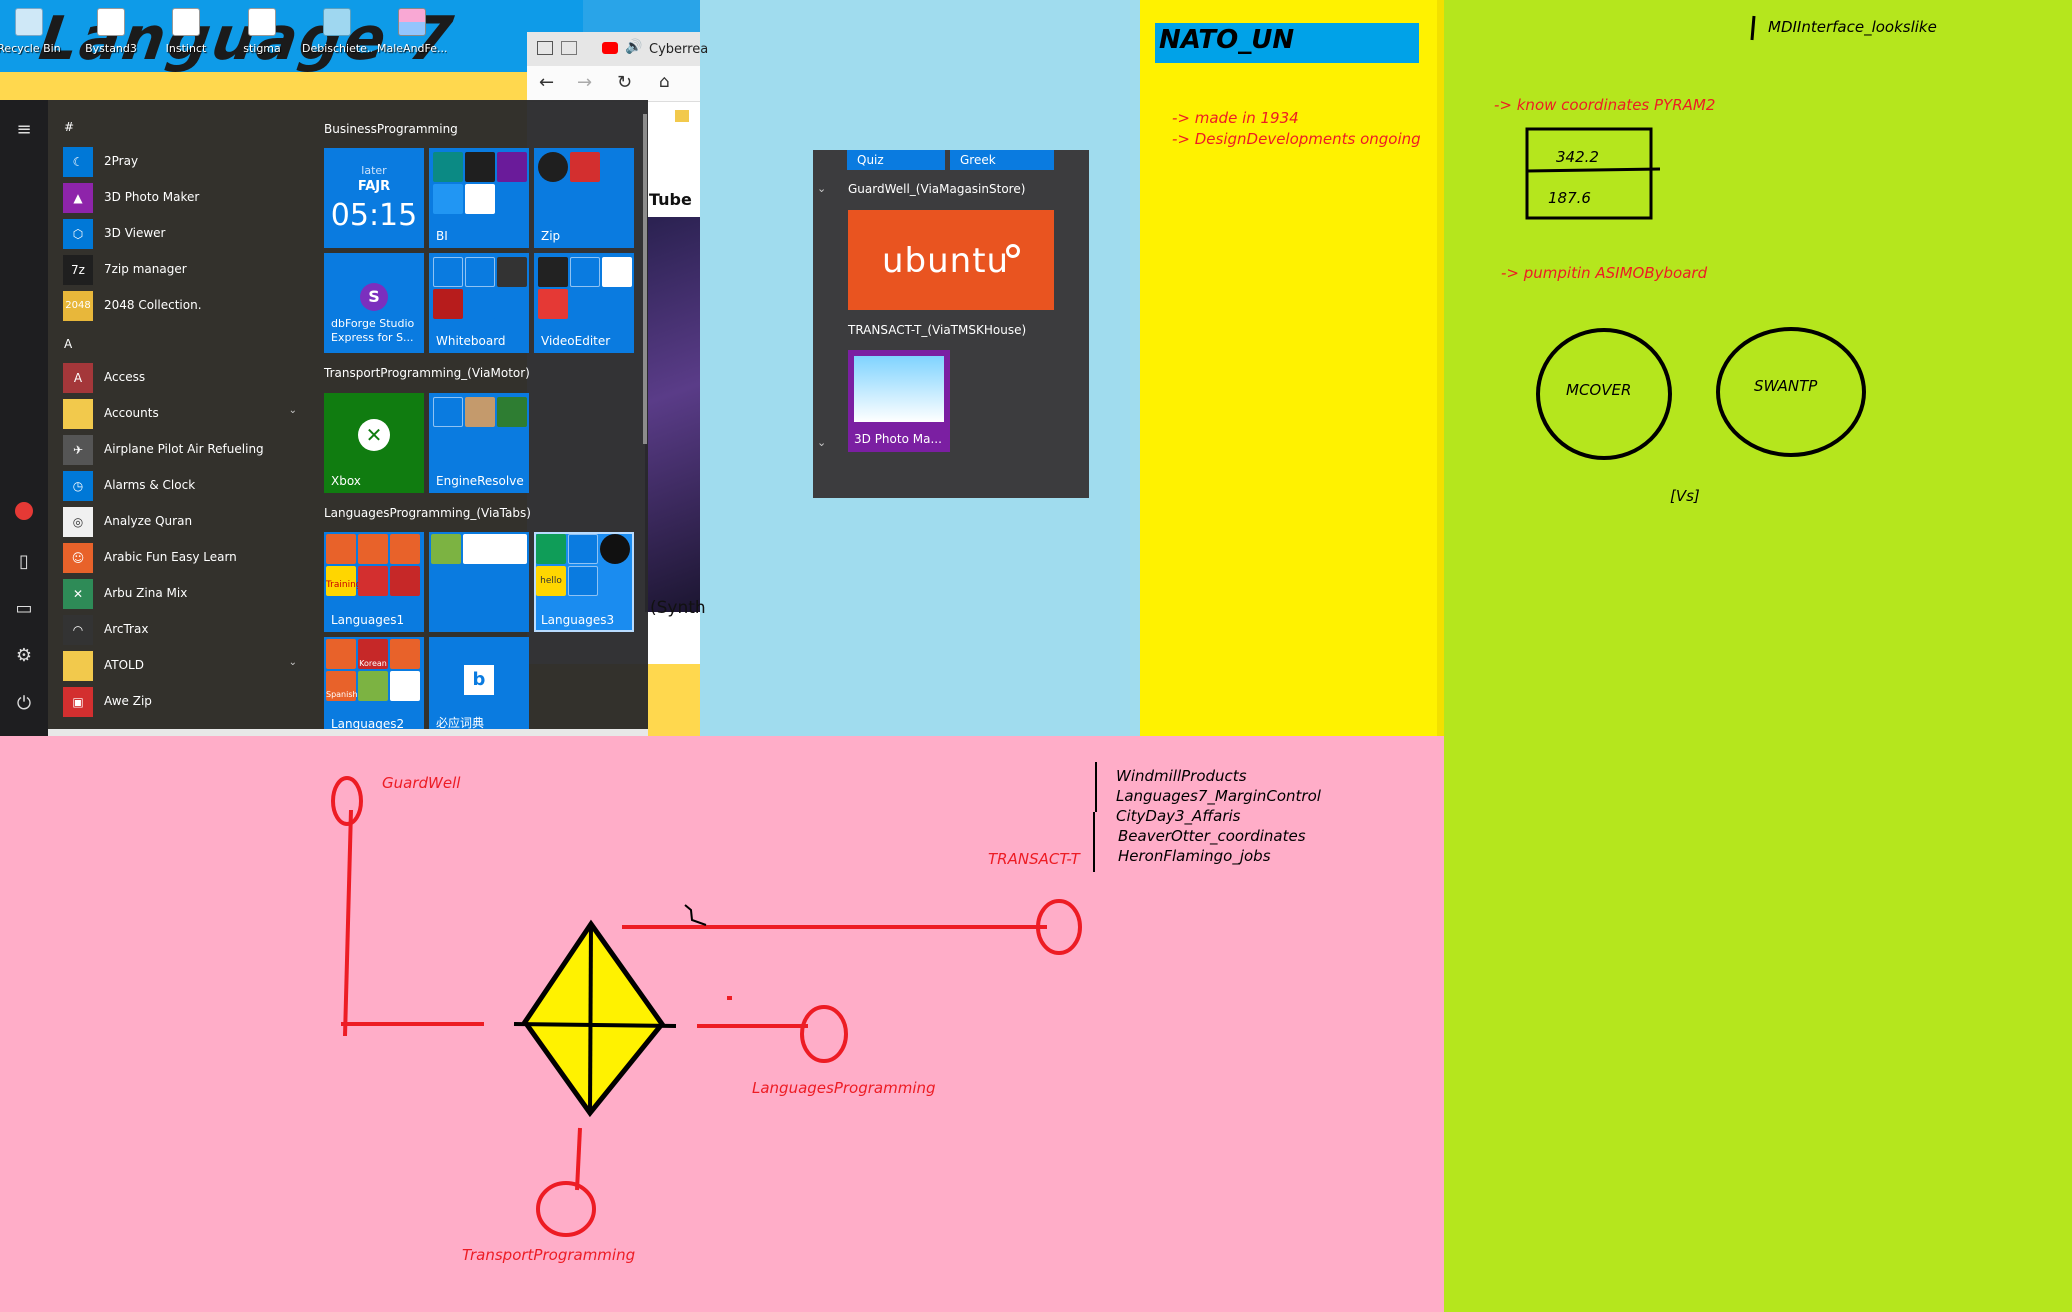  I want to click on diagram-connectors, so click(706, 1006).